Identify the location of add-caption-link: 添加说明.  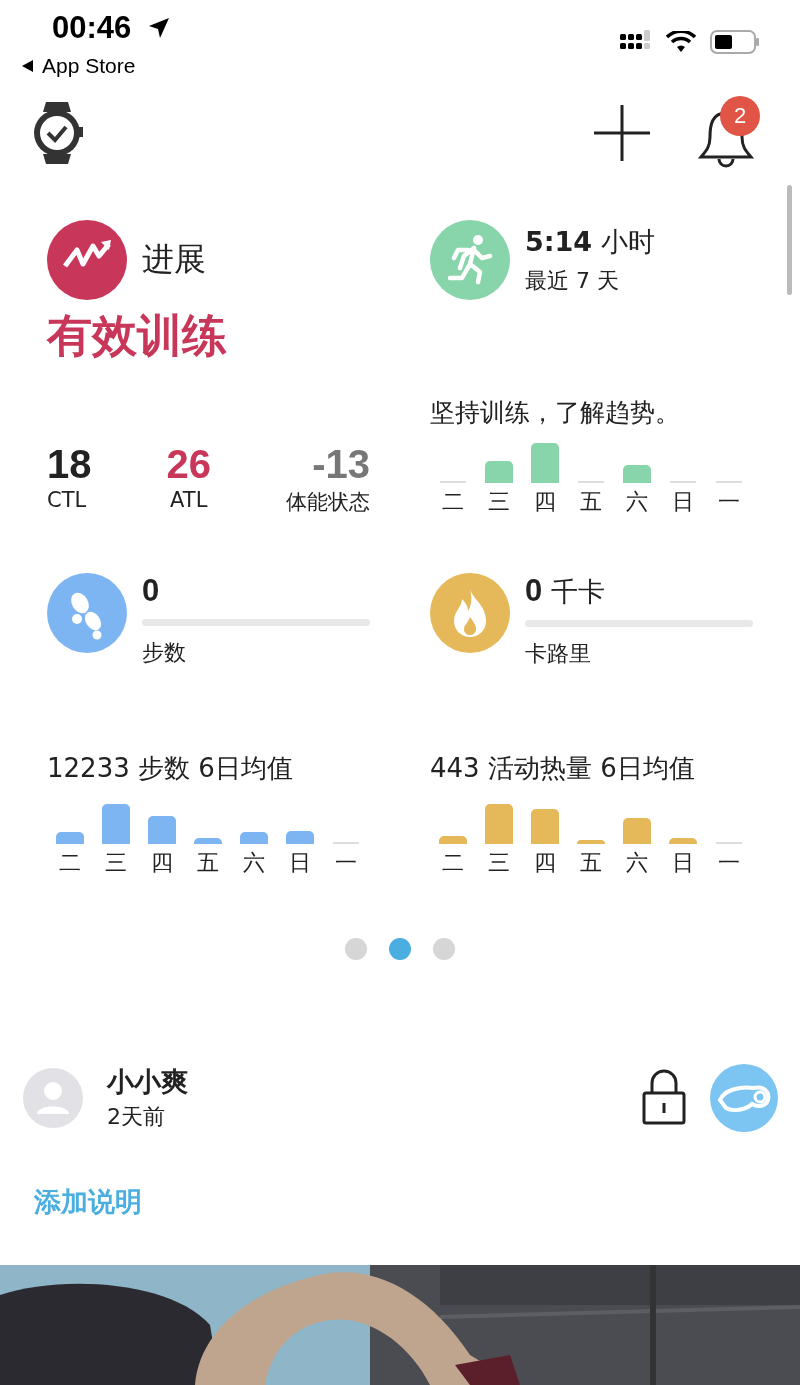
(417, 1202).